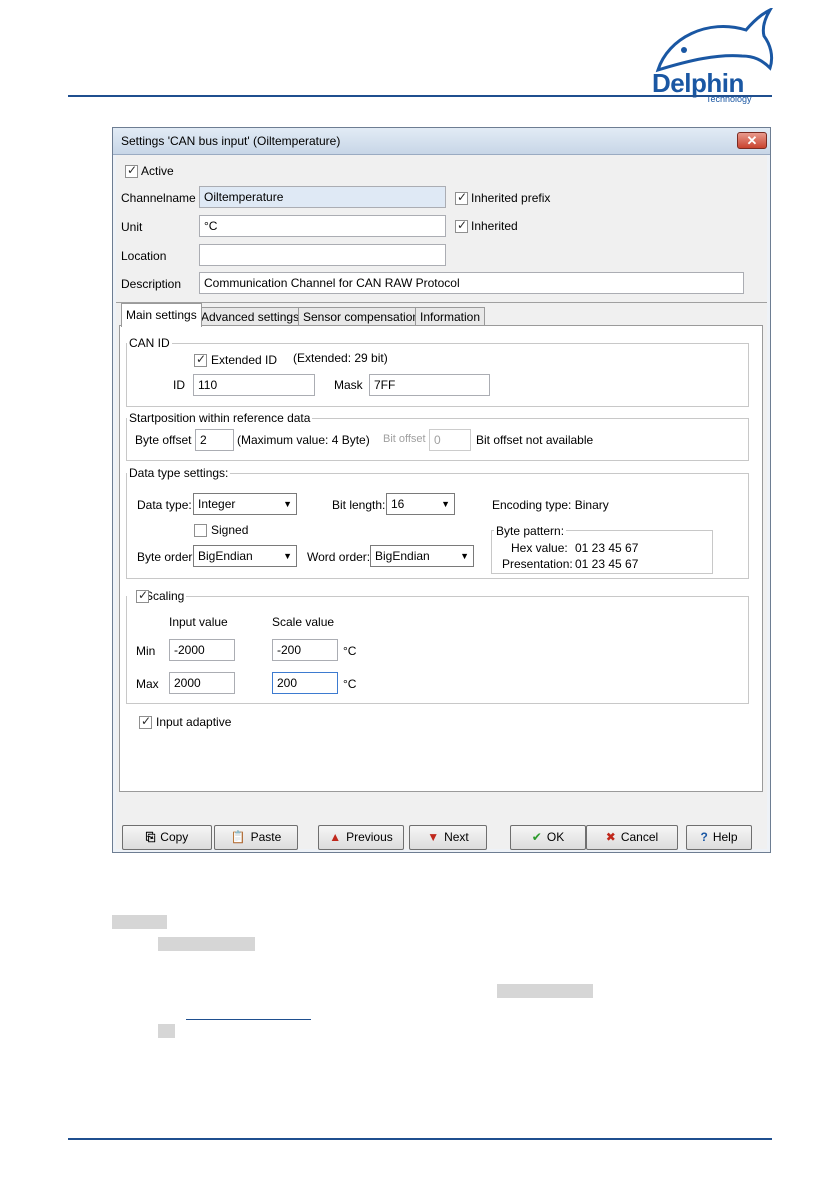 The height and width of the screenshot is (1191, 839). Describe the element at coordinates (202, 650) in the screenshot. I see `min-input-value: -2000` at that location.